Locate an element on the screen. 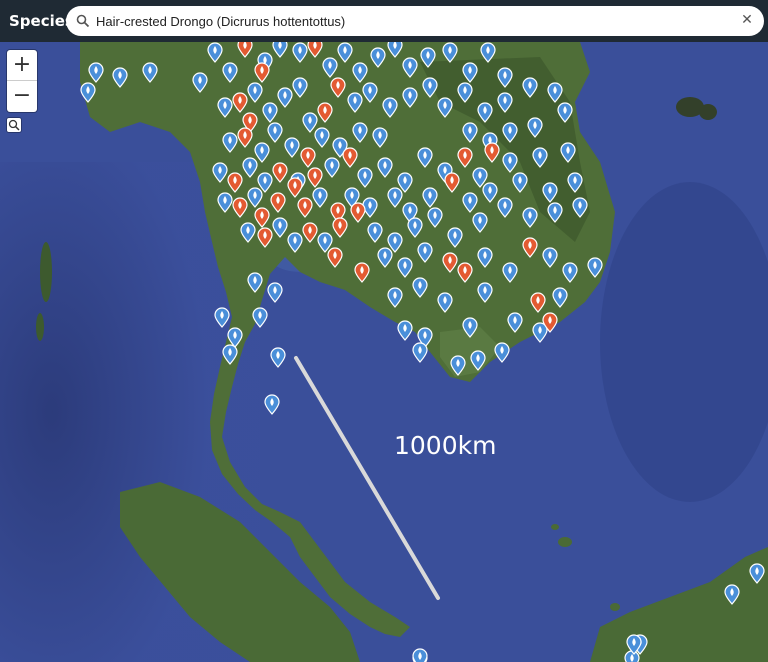  top-bar: Species: ✕ is located at coordinates (384, 21).